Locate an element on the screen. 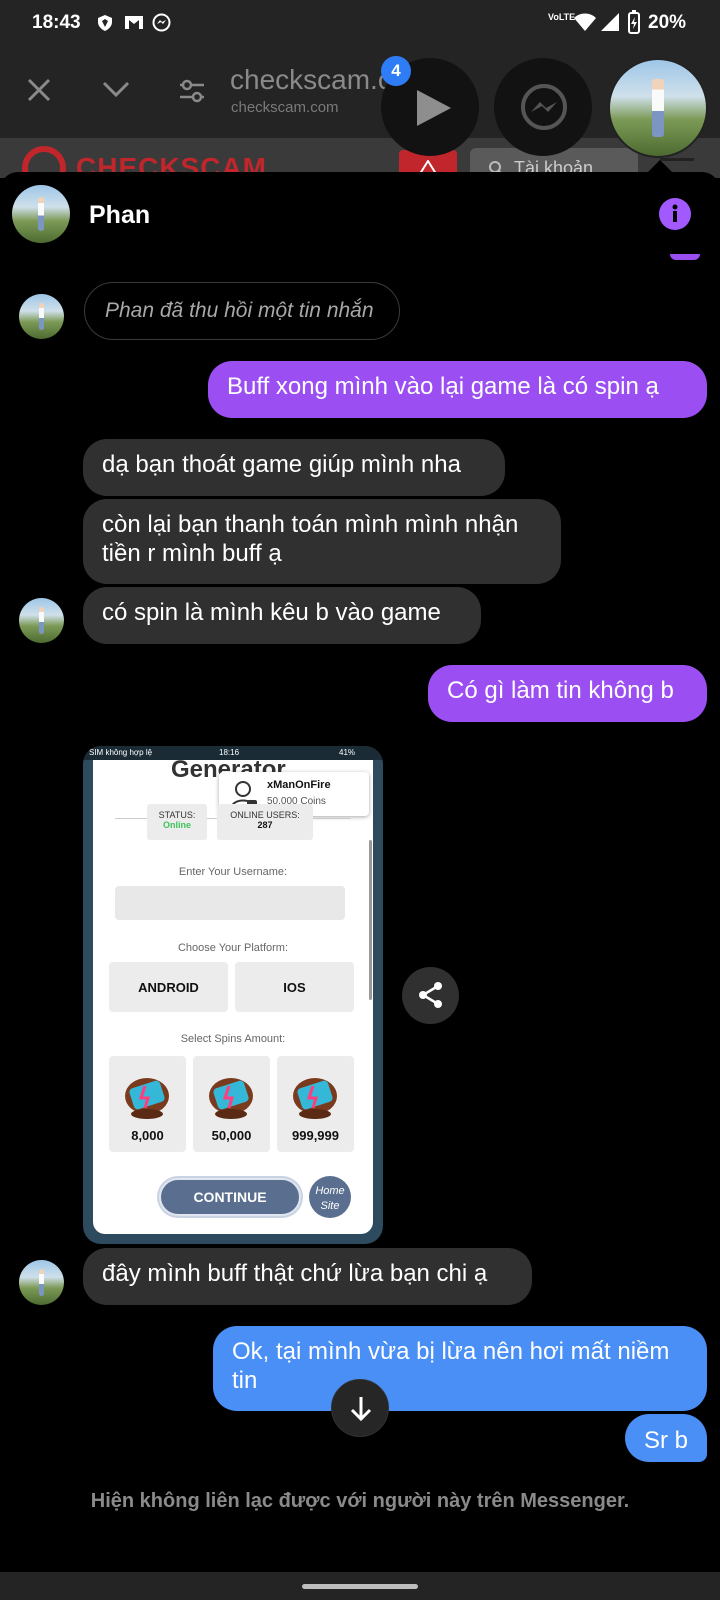 The width and height of the screenshot is (720, 1600). spin-option: 8,000 is located at coordinates (147, 1104).